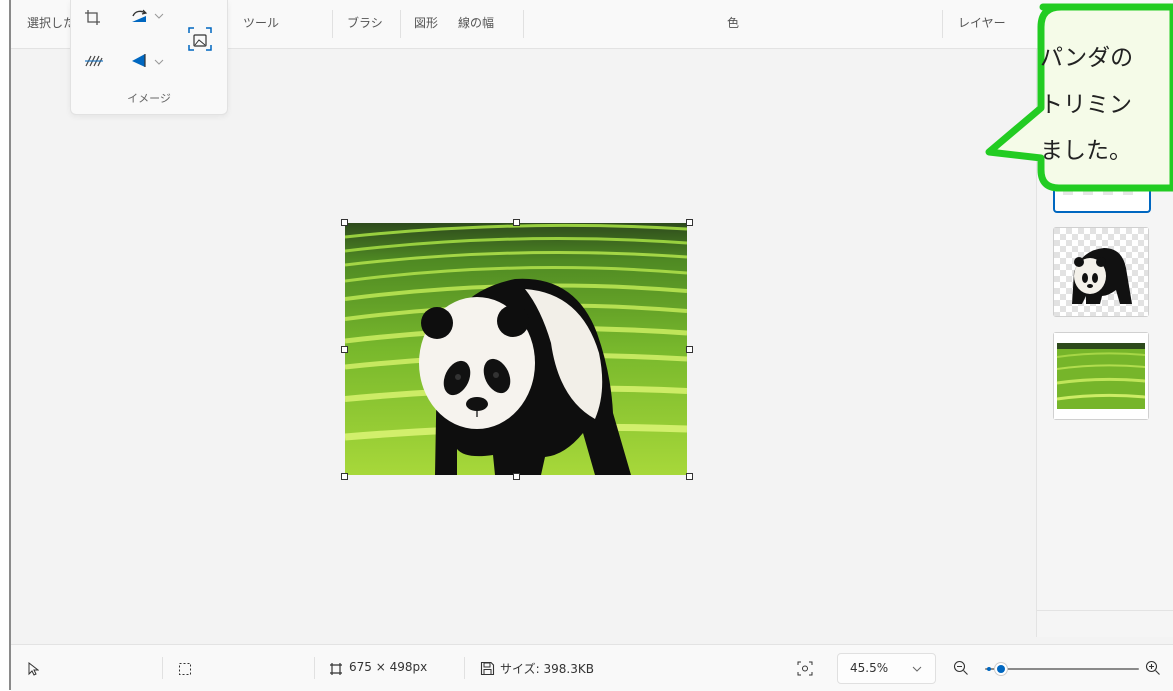  What do you see at coordinates (426, 22) in the screenshot?
I see `shapes-group-label: 図形` at bounding box center [426, 22].